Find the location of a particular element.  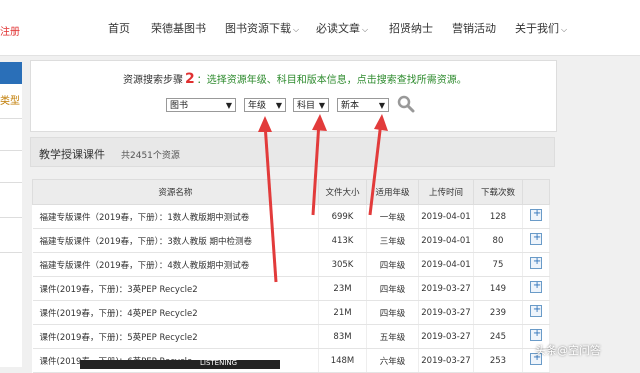

annotation-arrows is located at coordinates (323, 198).